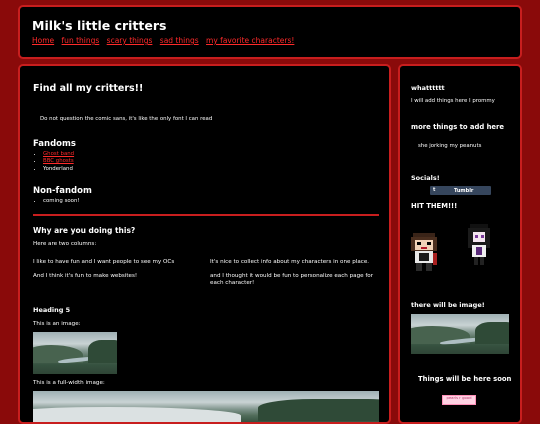  I want to click on nav-link-sad-things: sad things, so click(179, 40).